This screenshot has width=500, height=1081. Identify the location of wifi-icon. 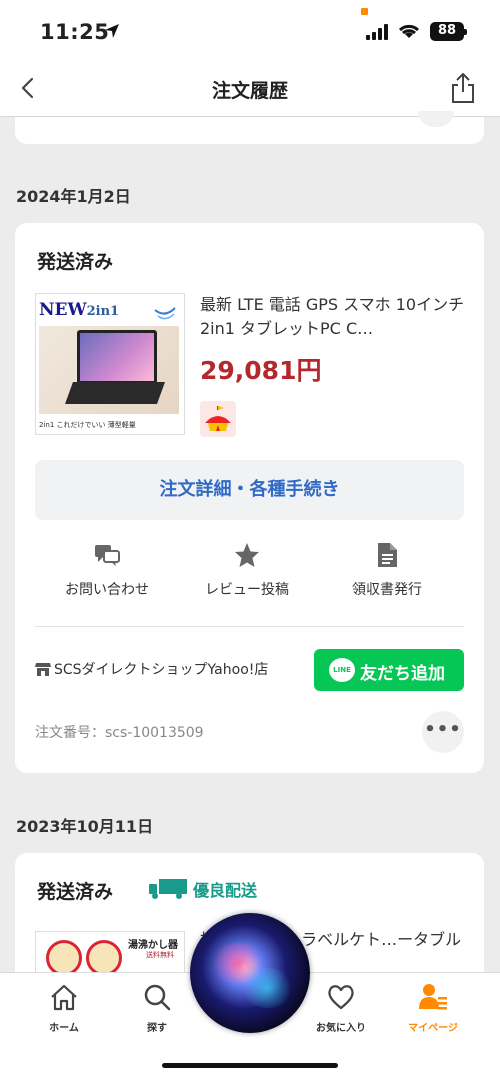
(409, 31).